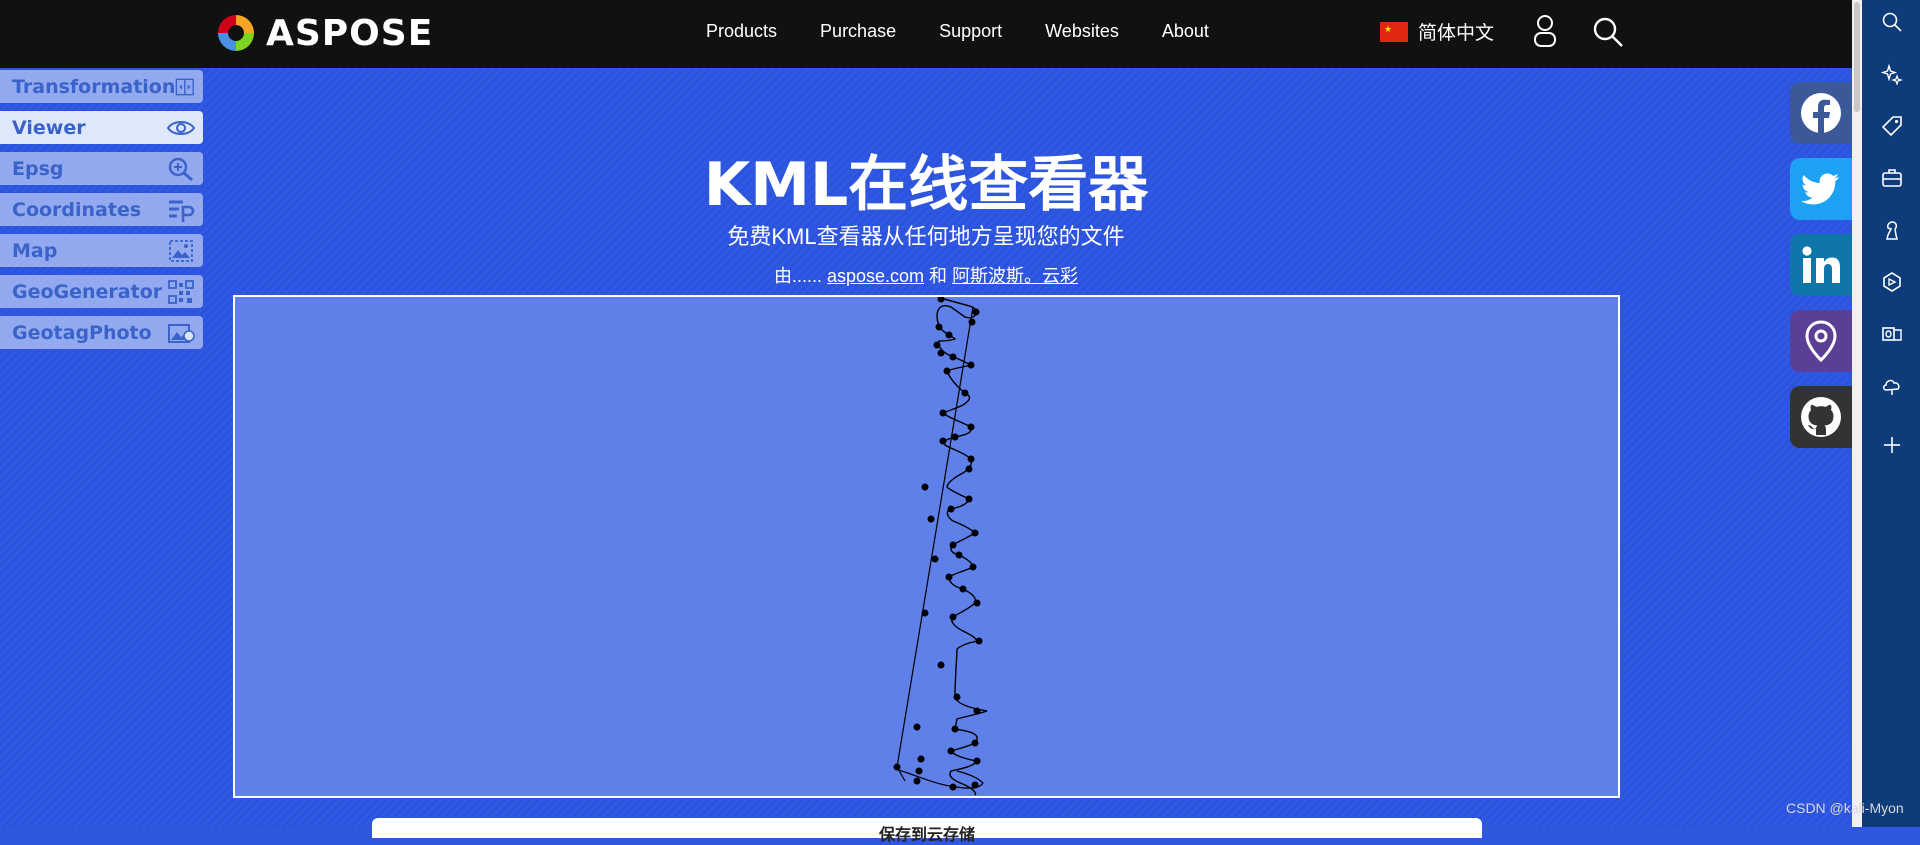  What do you see at coordinates (1892, 178) in the screenshot?
I see `toolbox-icon` at bounding box center [1892, 178].